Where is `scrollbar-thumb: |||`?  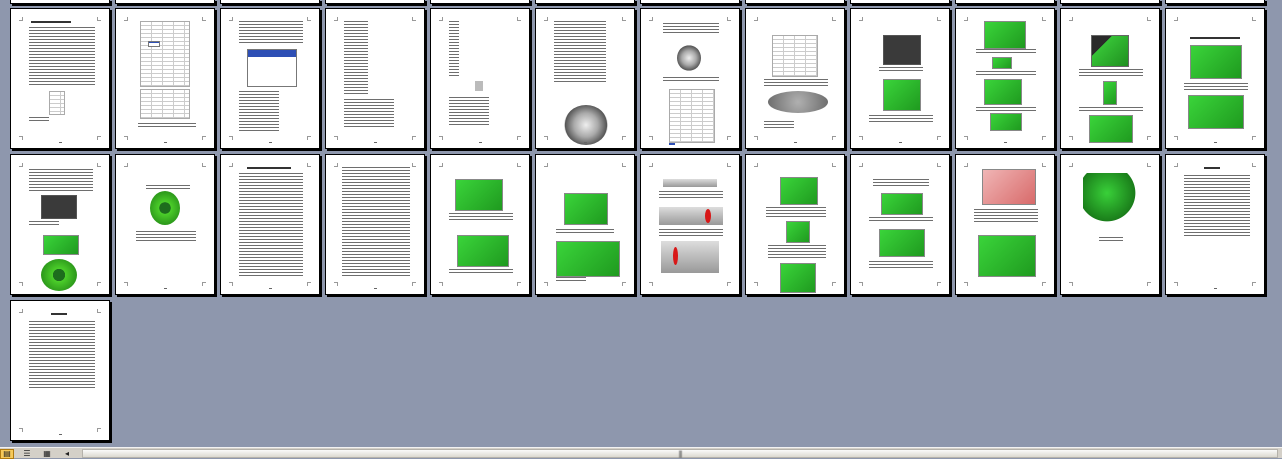 scrollbar-thumb: ||| is located at coordinates (680, 454).